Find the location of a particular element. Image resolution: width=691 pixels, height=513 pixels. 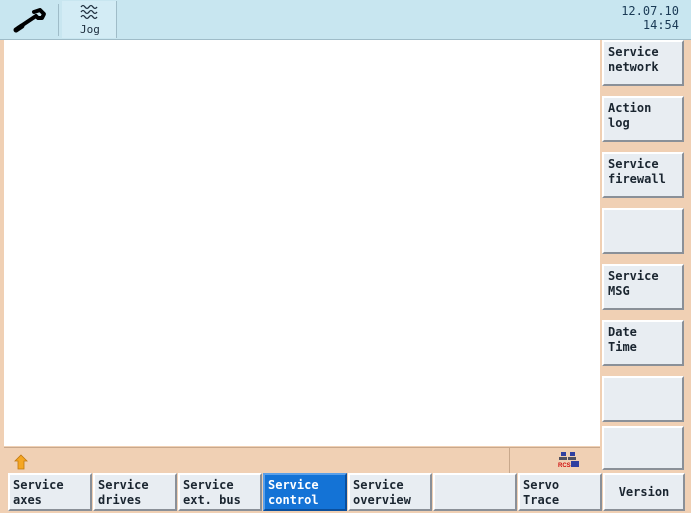

softkey-date-time: Date Time is located at coordinates (643, 343).